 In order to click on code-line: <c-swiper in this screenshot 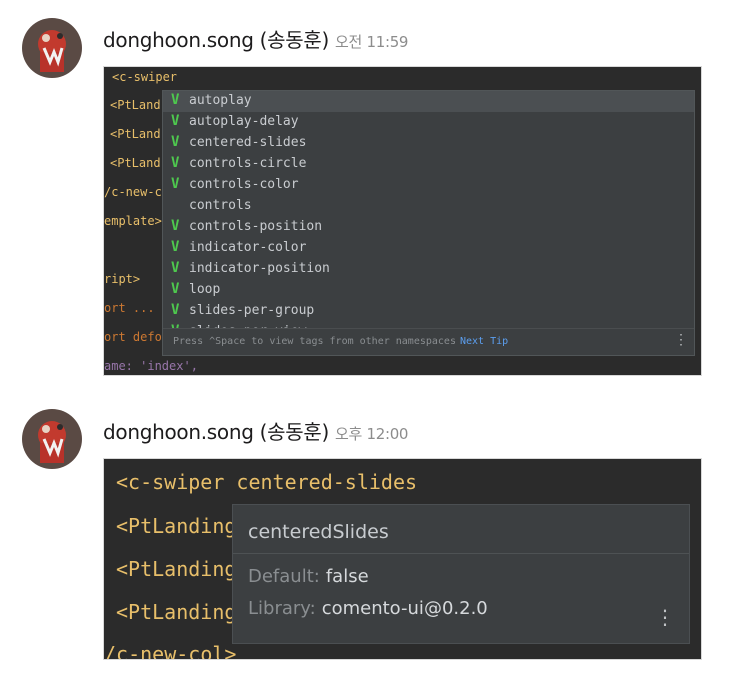, I will do `click(145, 77)`.